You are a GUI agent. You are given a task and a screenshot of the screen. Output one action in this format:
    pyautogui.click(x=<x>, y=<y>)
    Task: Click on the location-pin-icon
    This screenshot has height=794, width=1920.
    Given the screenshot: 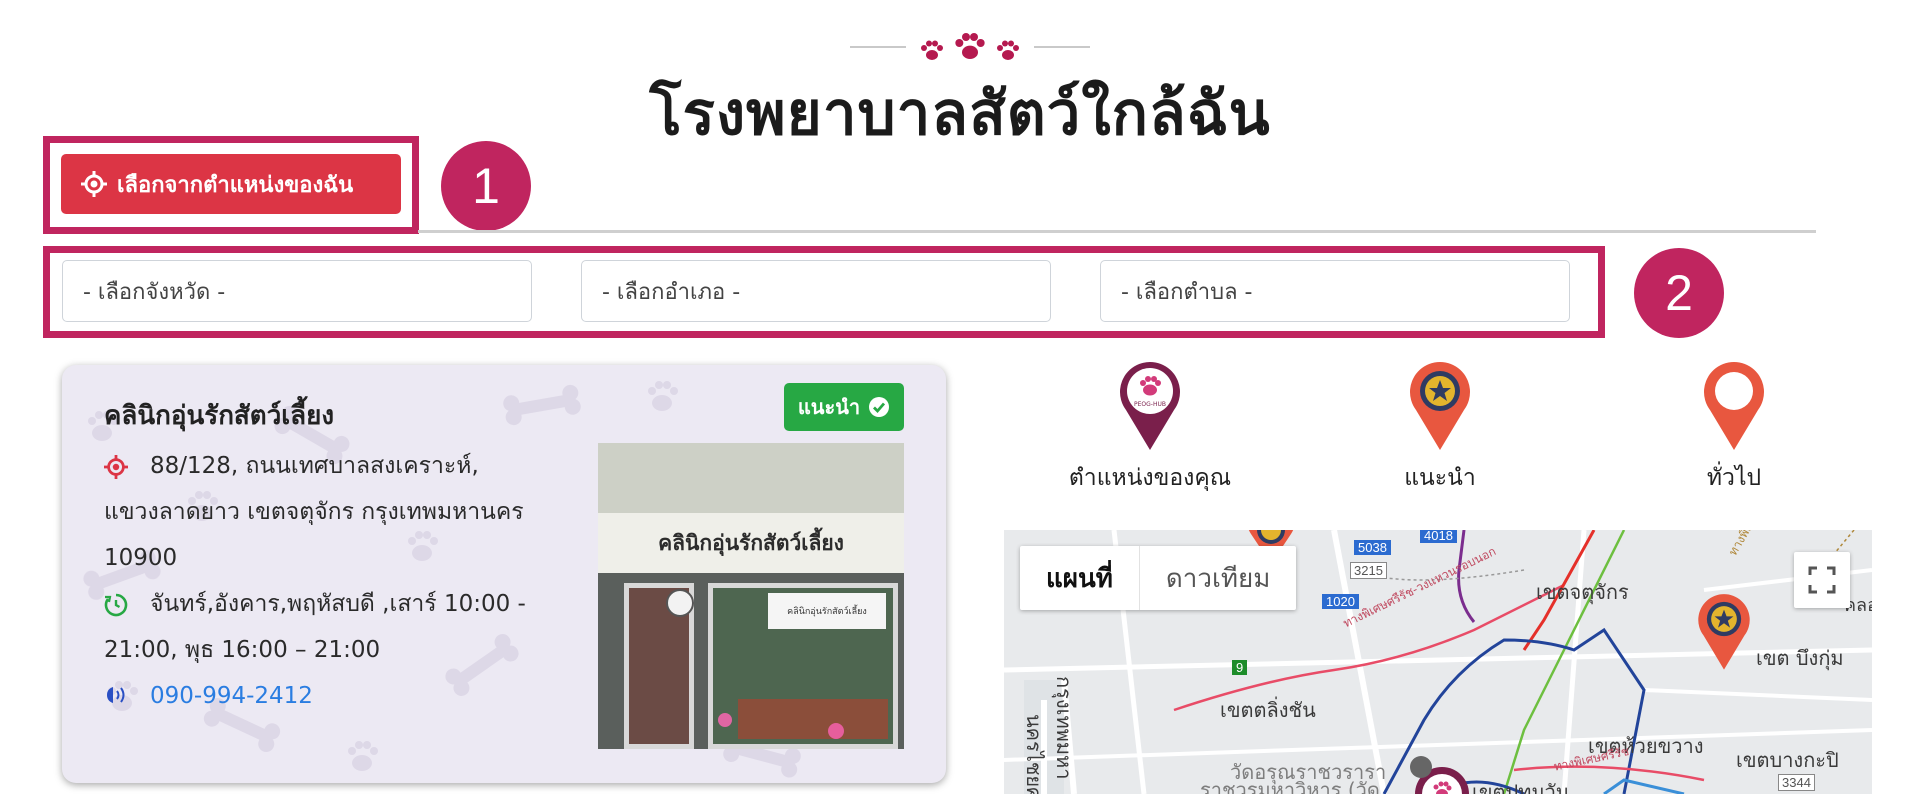 What is the action you would take?
    pyautogui.click(x=116, y=467)
    